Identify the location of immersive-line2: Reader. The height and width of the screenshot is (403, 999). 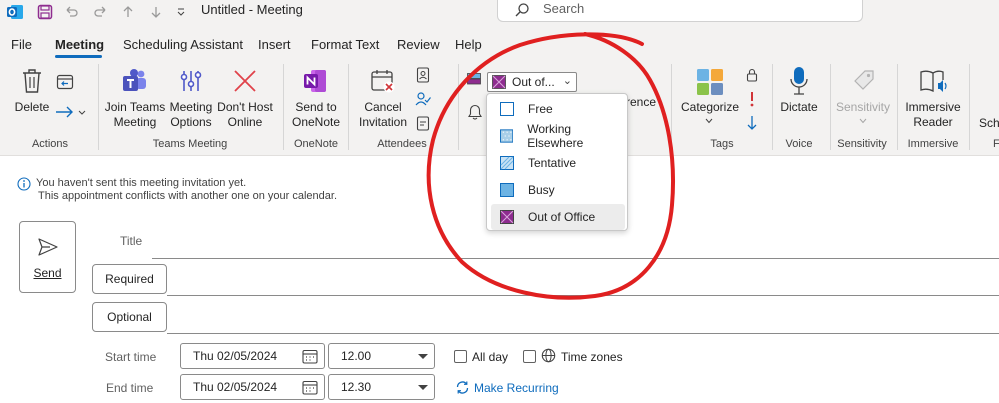
(933, 122).